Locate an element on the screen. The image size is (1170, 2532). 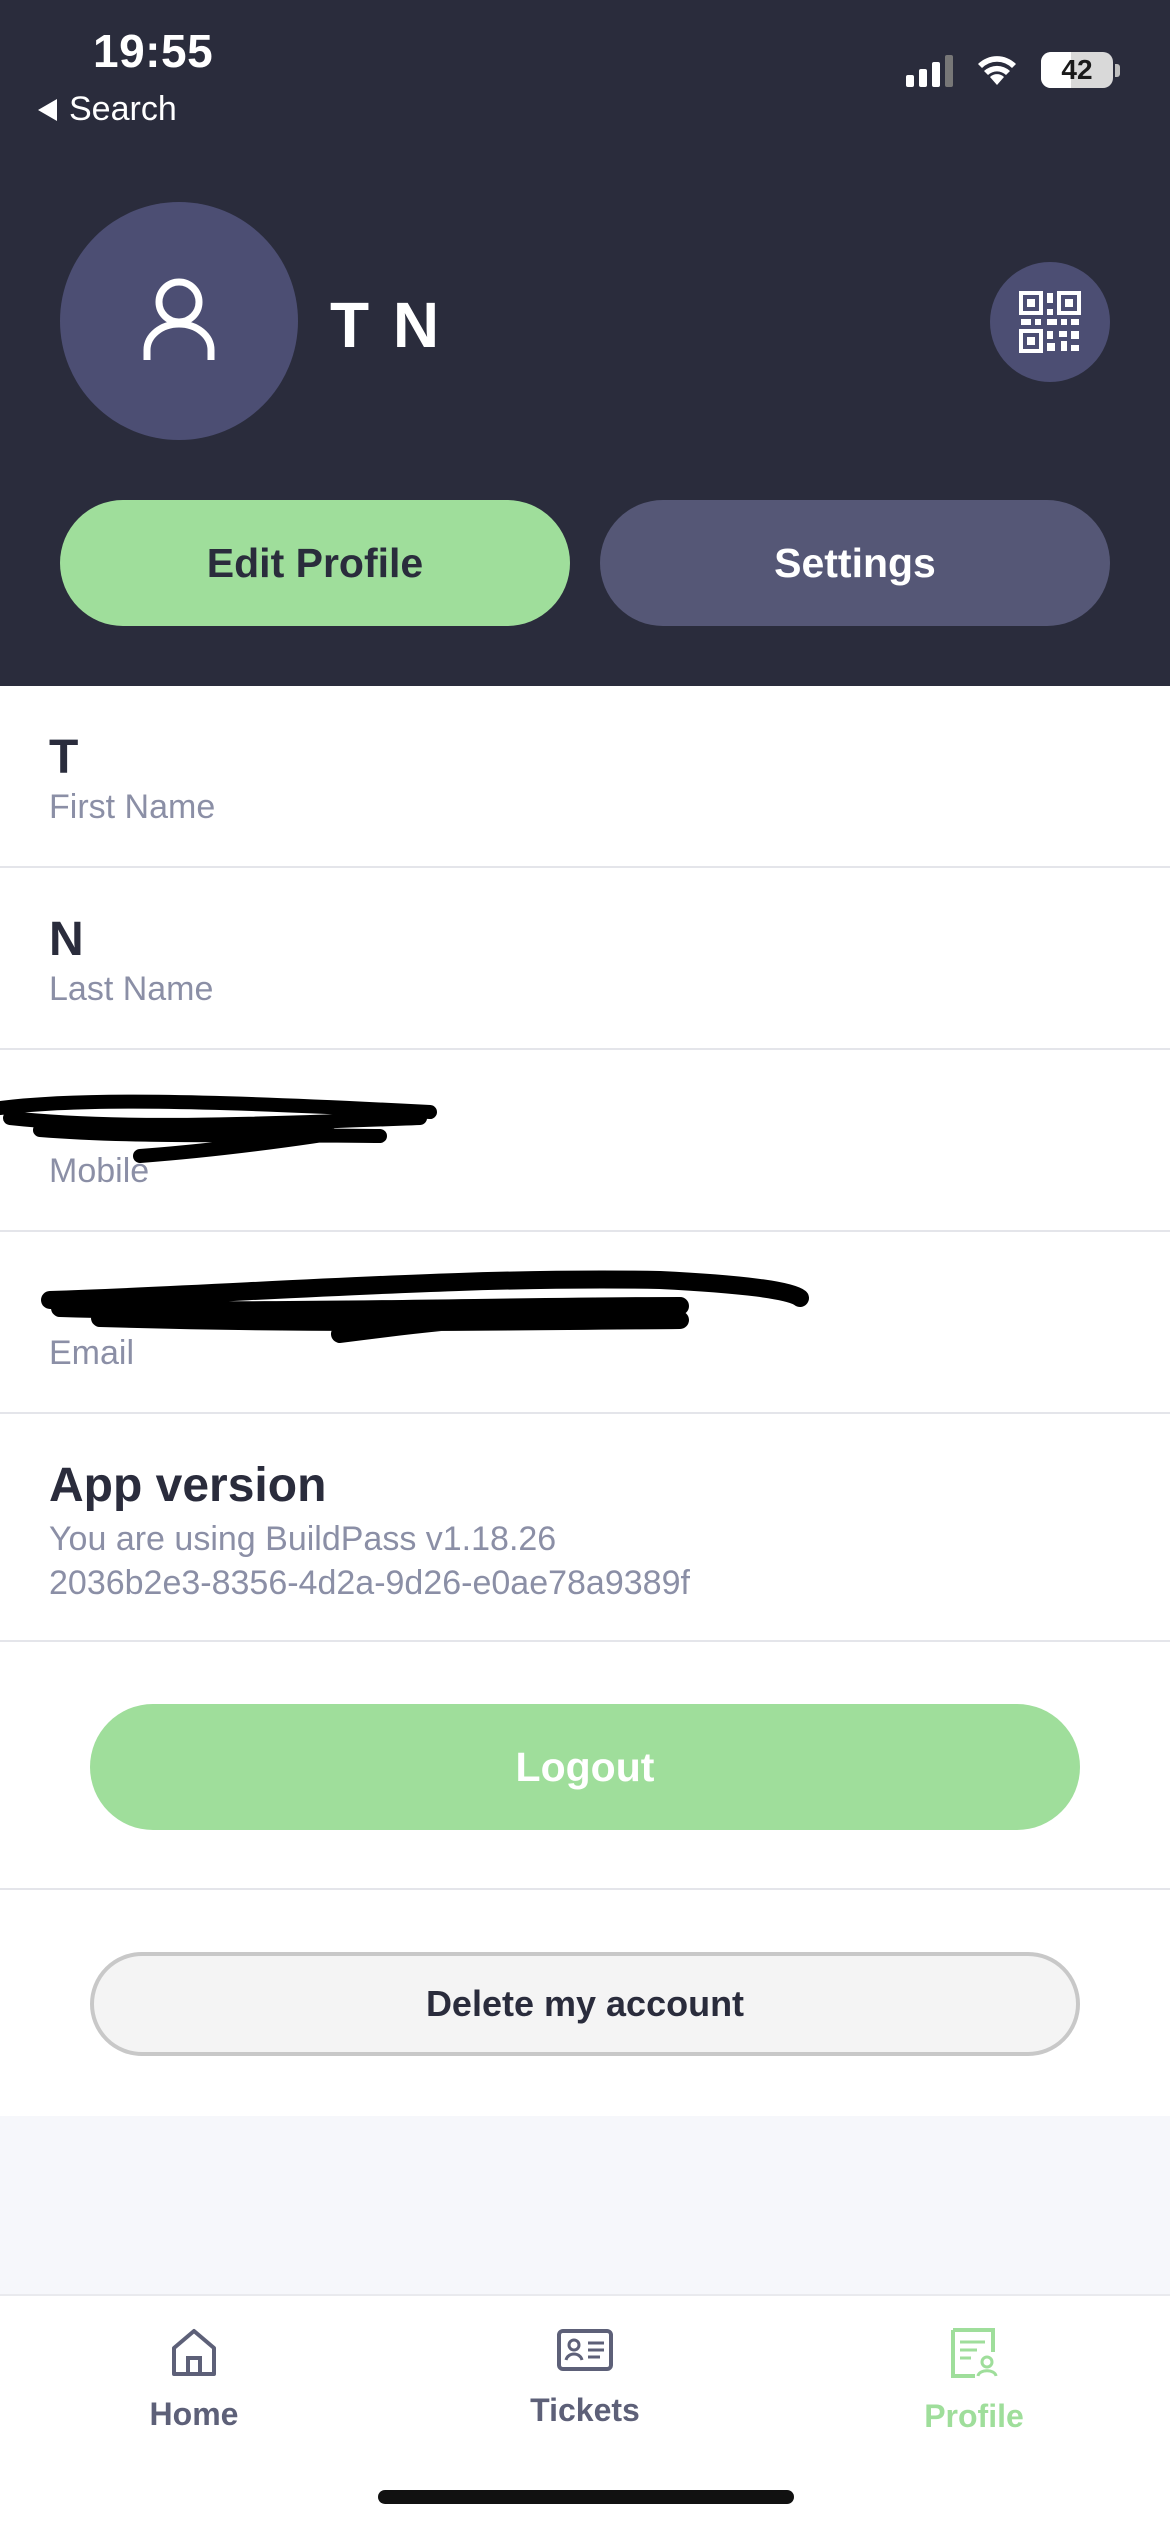
tab-profile-label: Profile is located at coordinates (974, 2416).